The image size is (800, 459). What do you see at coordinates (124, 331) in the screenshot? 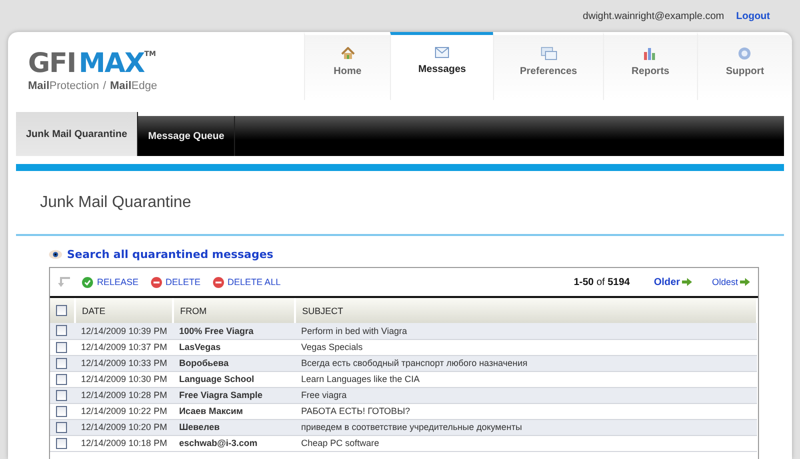
I see `date-cell: 12/14/2009 10:39 PM` at bounding box center [124, 331].